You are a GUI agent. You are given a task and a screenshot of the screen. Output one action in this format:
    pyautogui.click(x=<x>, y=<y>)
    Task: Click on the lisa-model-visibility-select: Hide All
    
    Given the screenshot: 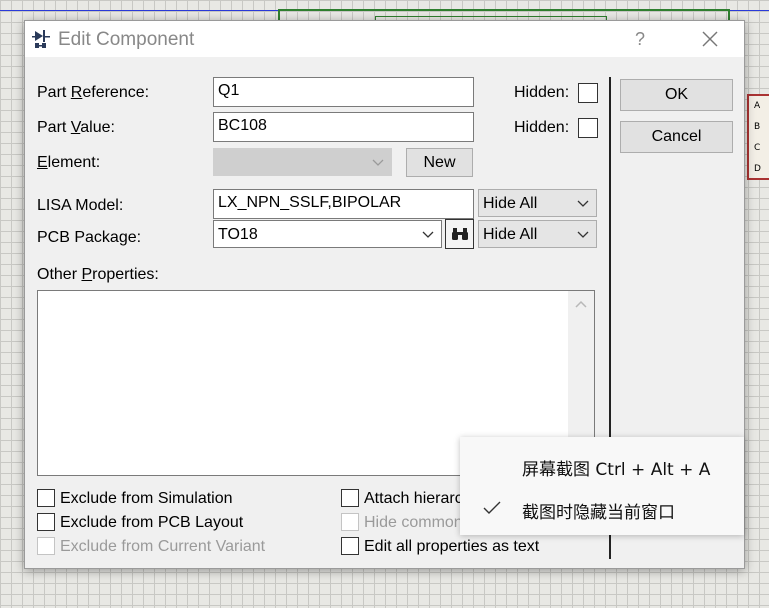 What is the action you would take?
    pyautogui.click(x=537, y=203)
    